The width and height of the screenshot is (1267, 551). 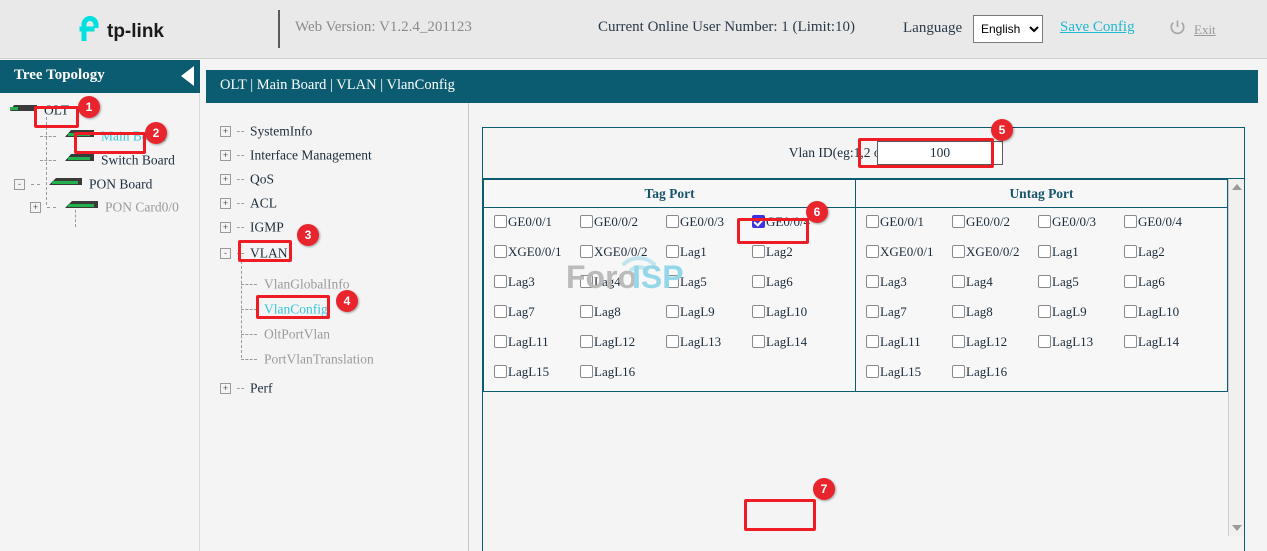 I want to click on menu-item-systeminfo: + SystemInfo, so click(x=266, y=132).